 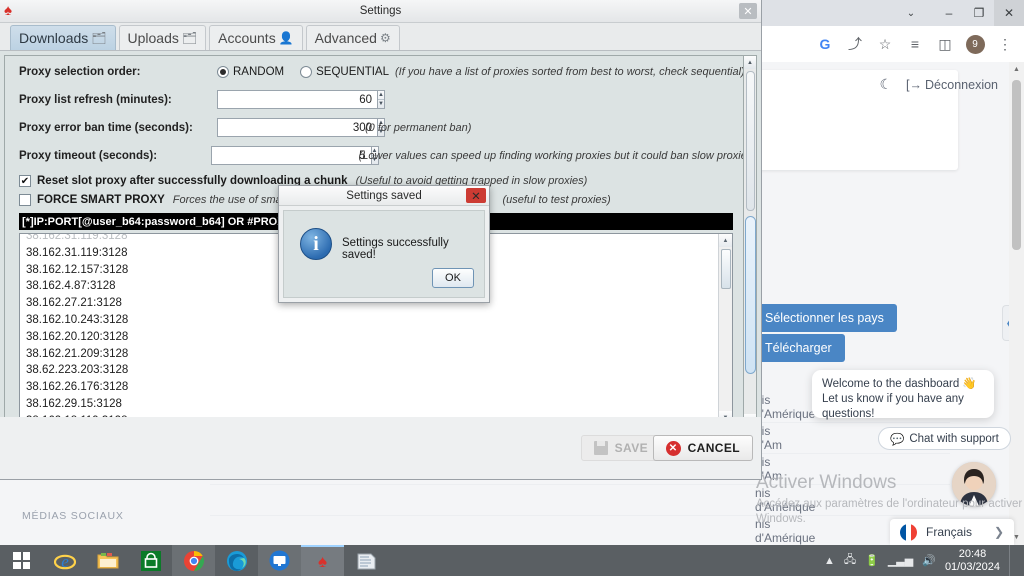 What do you see at coordinates (297, 127) in the screenshot?
I see `ban-time-input` at bounding box center [297, 127].